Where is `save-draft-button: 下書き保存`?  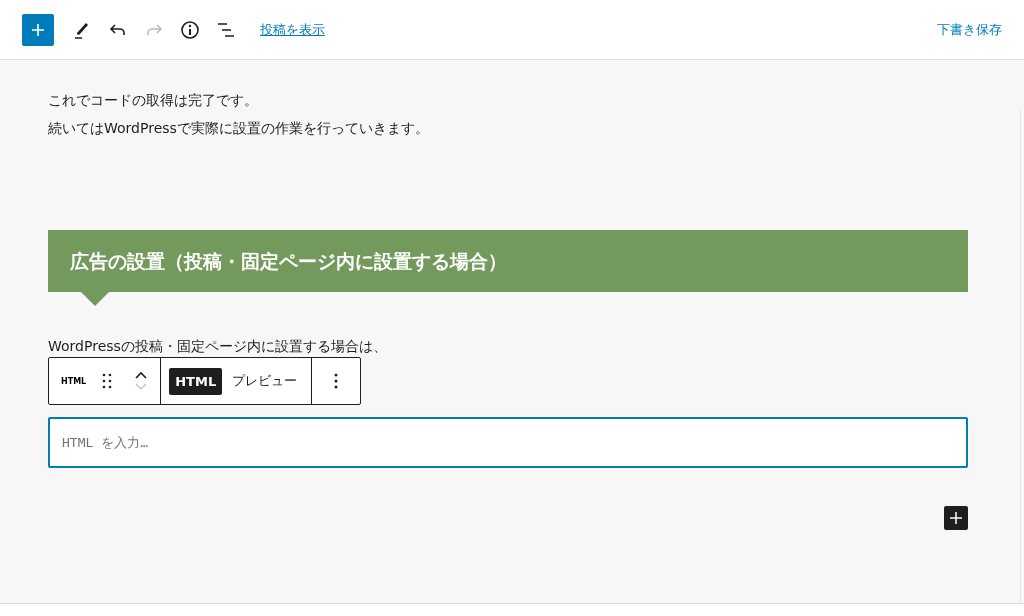 save-draft-button: 下書き保存 is located at coordinates (969, 29).